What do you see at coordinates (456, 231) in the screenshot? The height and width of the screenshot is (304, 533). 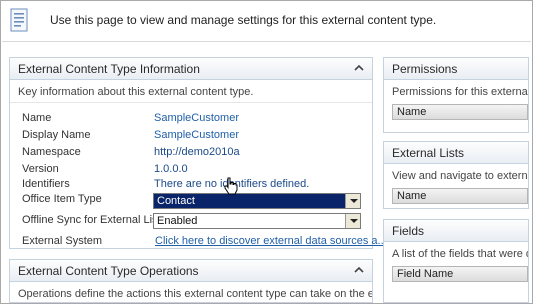 I see `fields-panel-header: Fields` at bounding box center [456, 231].